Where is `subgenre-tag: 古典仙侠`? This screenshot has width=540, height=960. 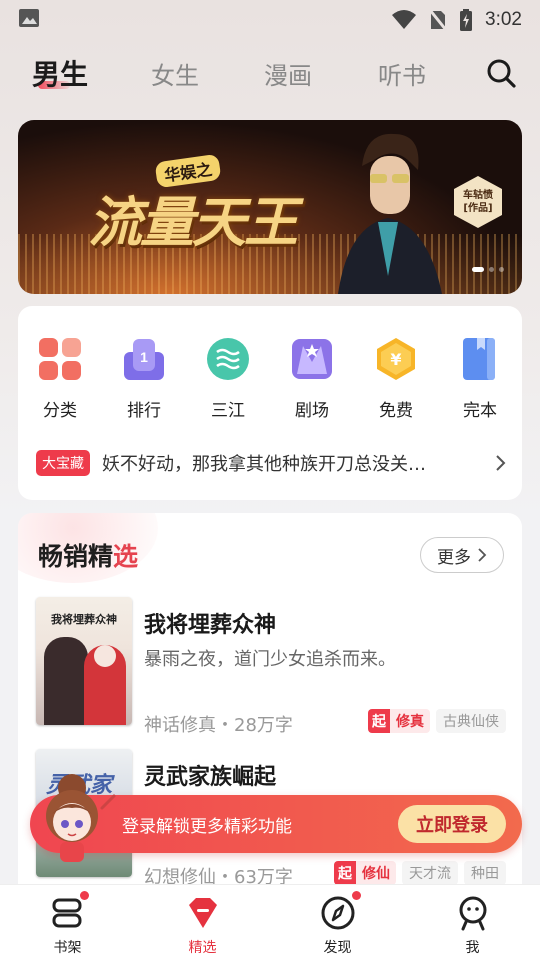 subgenre-tag: 古典仙侠 is located at coordinates (471, 721).